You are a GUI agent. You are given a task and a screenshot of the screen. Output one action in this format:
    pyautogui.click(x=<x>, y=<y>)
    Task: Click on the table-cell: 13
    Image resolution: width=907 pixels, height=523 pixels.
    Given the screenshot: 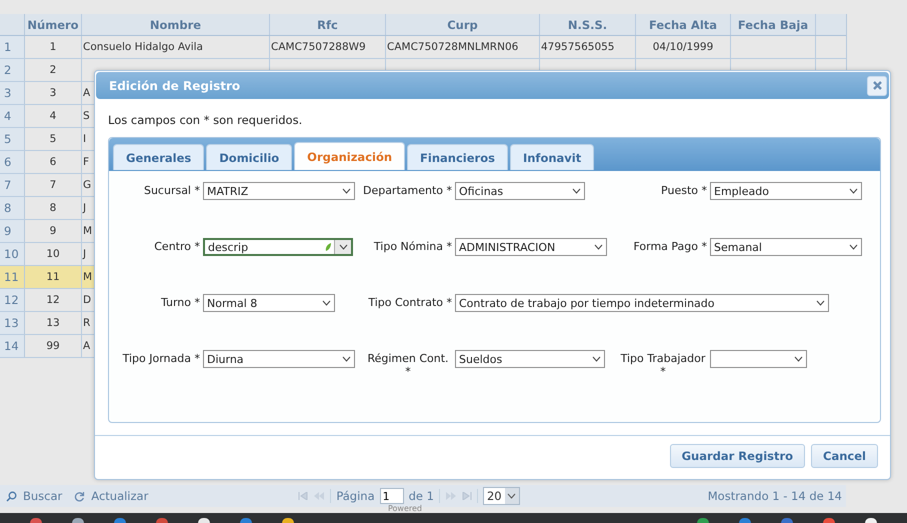 What is the action you would take?
    pyautogui.click(x=53, y=323)
    